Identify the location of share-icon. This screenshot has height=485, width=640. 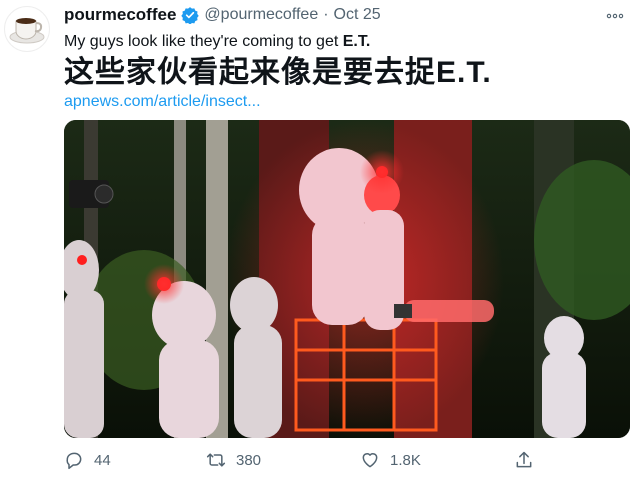
(524, 459).